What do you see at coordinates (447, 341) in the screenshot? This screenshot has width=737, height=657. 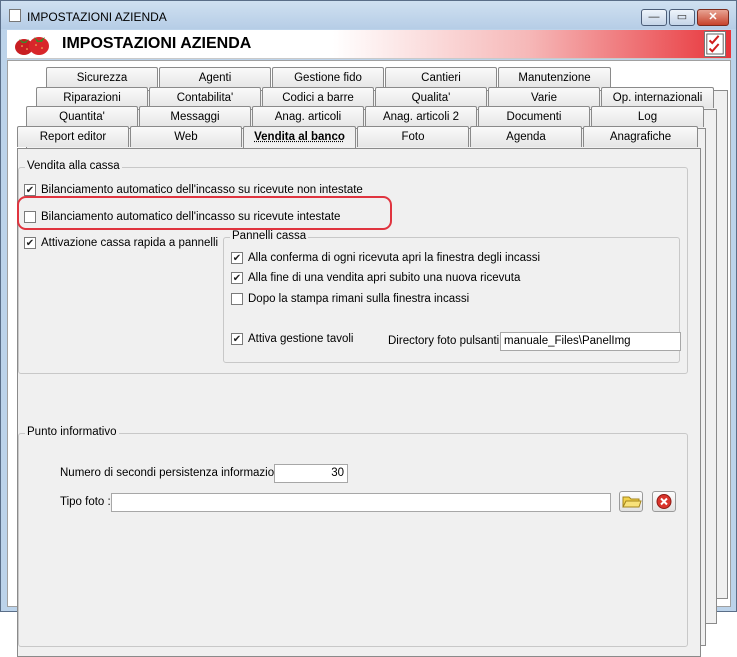 I see `directory-foto-label: Directory foto pulsanti :` at bounding box center [447, 341].